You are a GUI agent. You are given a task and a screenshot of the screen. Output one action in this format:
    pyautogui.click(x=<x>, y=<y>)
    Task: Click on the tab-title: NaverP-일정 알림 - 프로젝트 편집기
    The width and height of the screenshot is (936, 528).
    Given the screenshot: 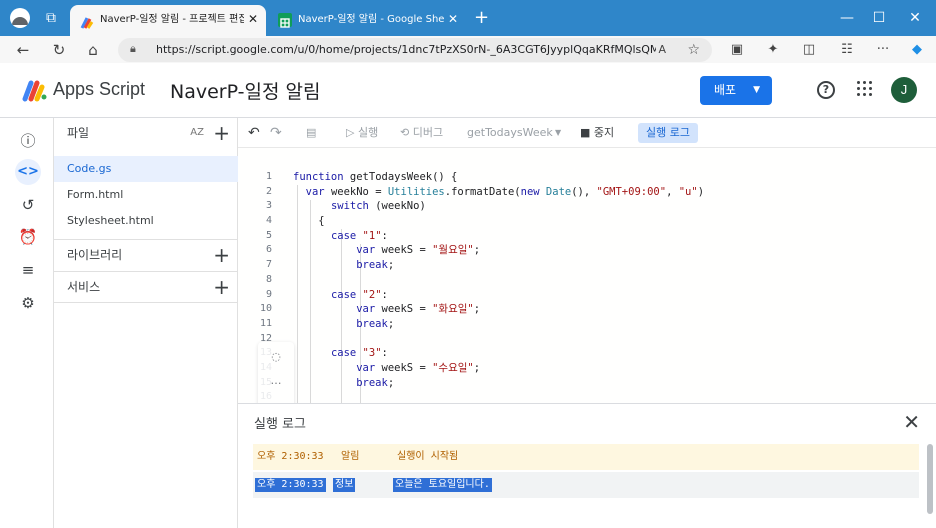 What is the action you would take?
    pyautogui.click(x=172, y=19)
    